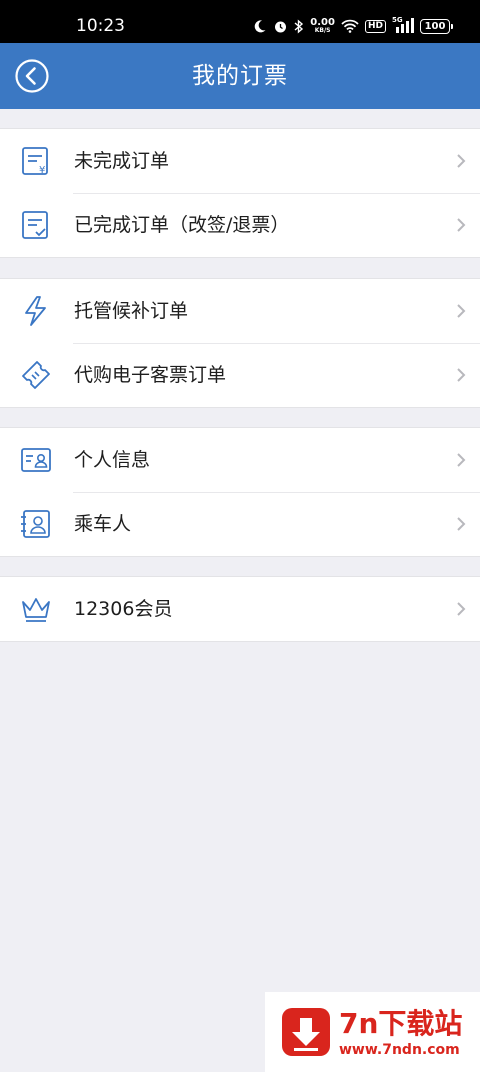 This screenshot has height=1072, width=480. Describe the element at coordinates (35, 524) in the screenshot. I see `passenger-icon` at that location.